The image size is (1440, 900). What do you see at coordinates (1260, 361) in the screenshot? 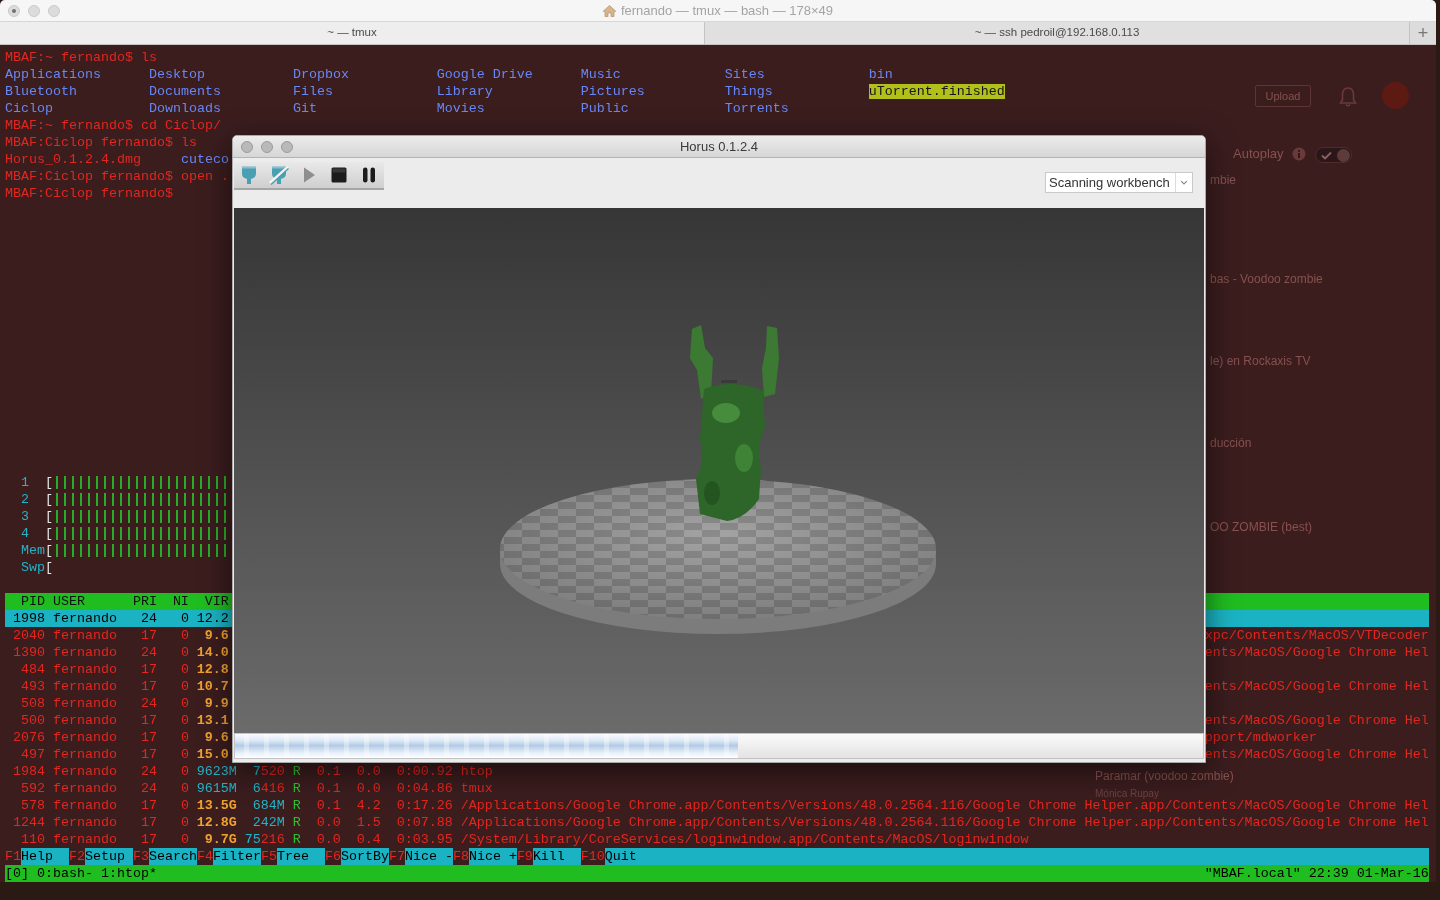
I see `video-title: le) en Rockaxis TV` at bounding box center [1260, 361].